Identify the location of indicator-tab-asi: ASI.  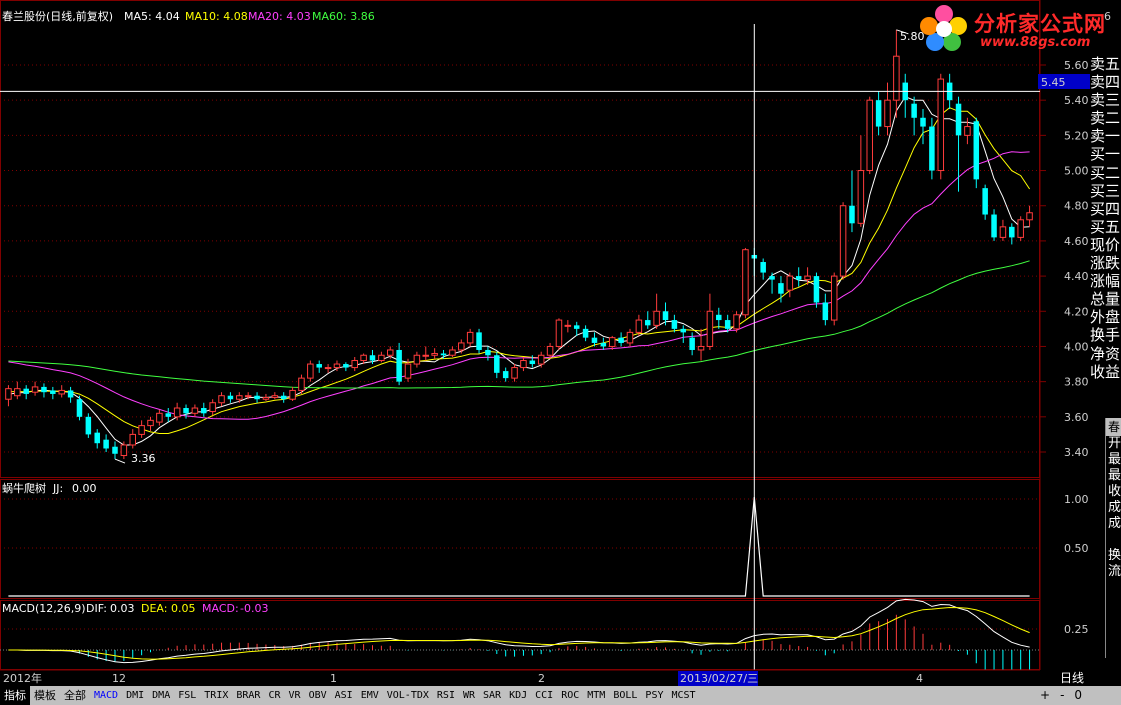
(344, 695).